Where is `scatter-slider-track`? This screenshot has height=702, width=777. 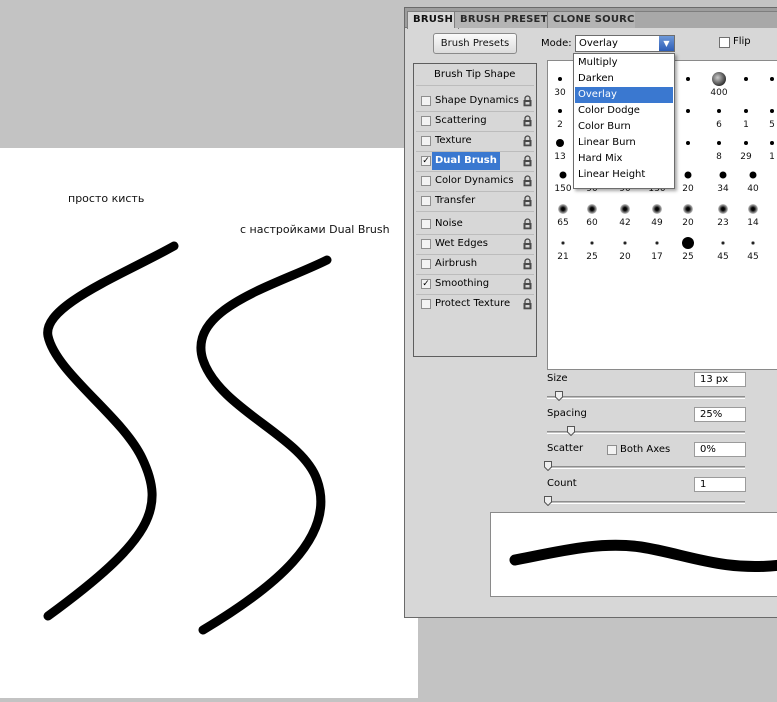
scatter-slider-track is located at coordinates (646, 467).